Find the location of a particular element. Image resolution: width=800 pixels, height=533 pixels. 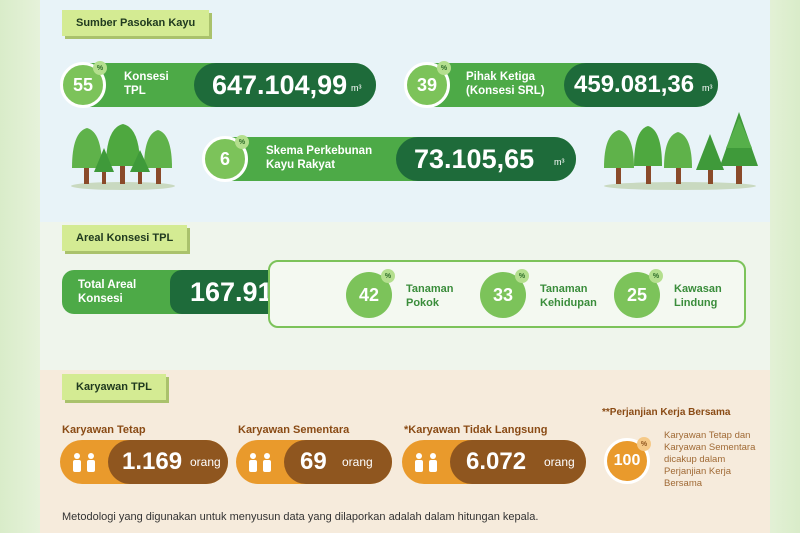

supply-tpl-label: Konsesi TPL is located at coordinates (146, 84).